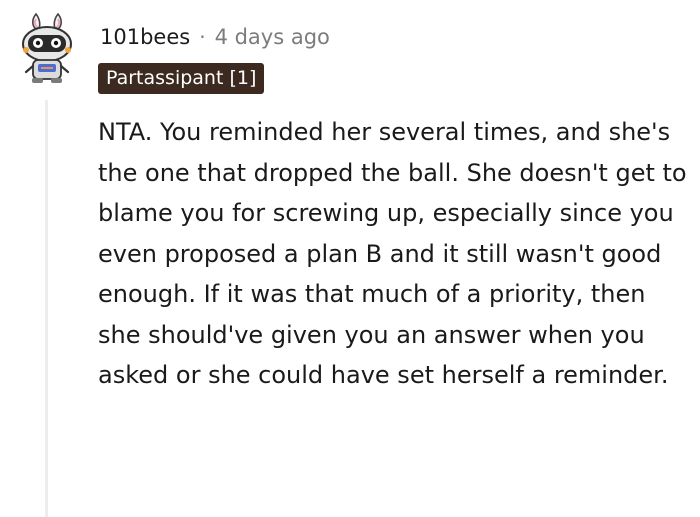  I want to click on user-flair-badge: Partassipant [1], so click(181, 78).